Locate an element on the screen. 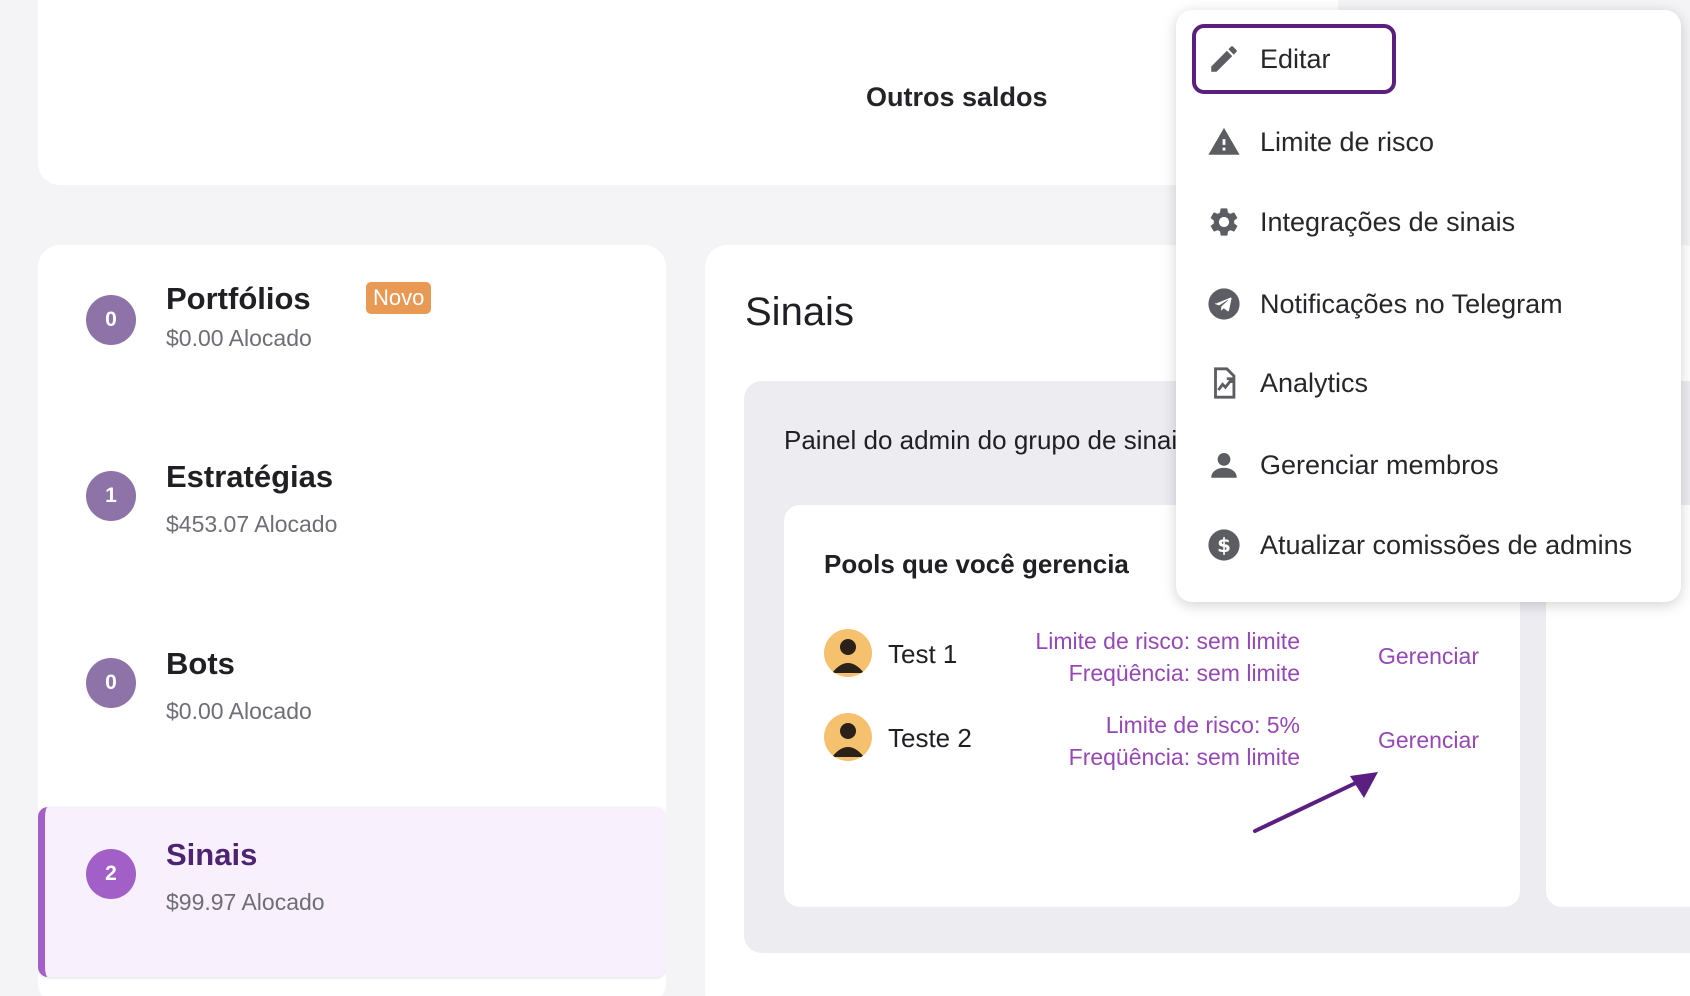  menu-item-analytics: Analytics is located at coordinates (1428, 383).